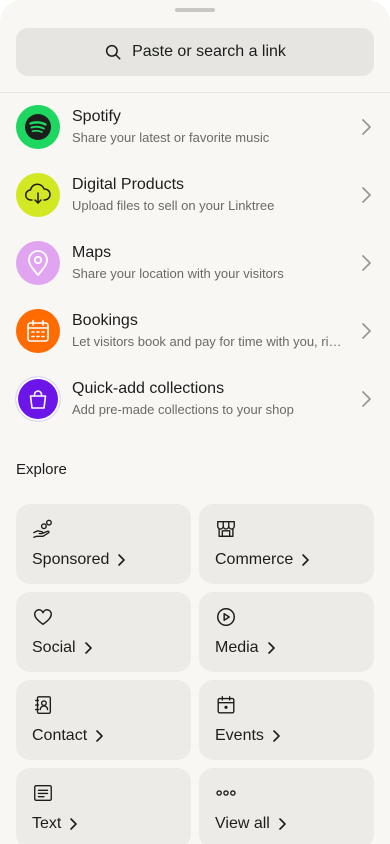 This screenshot has height=844, width=390. I want to click on link-title: Digital Products, so click(128, 184).